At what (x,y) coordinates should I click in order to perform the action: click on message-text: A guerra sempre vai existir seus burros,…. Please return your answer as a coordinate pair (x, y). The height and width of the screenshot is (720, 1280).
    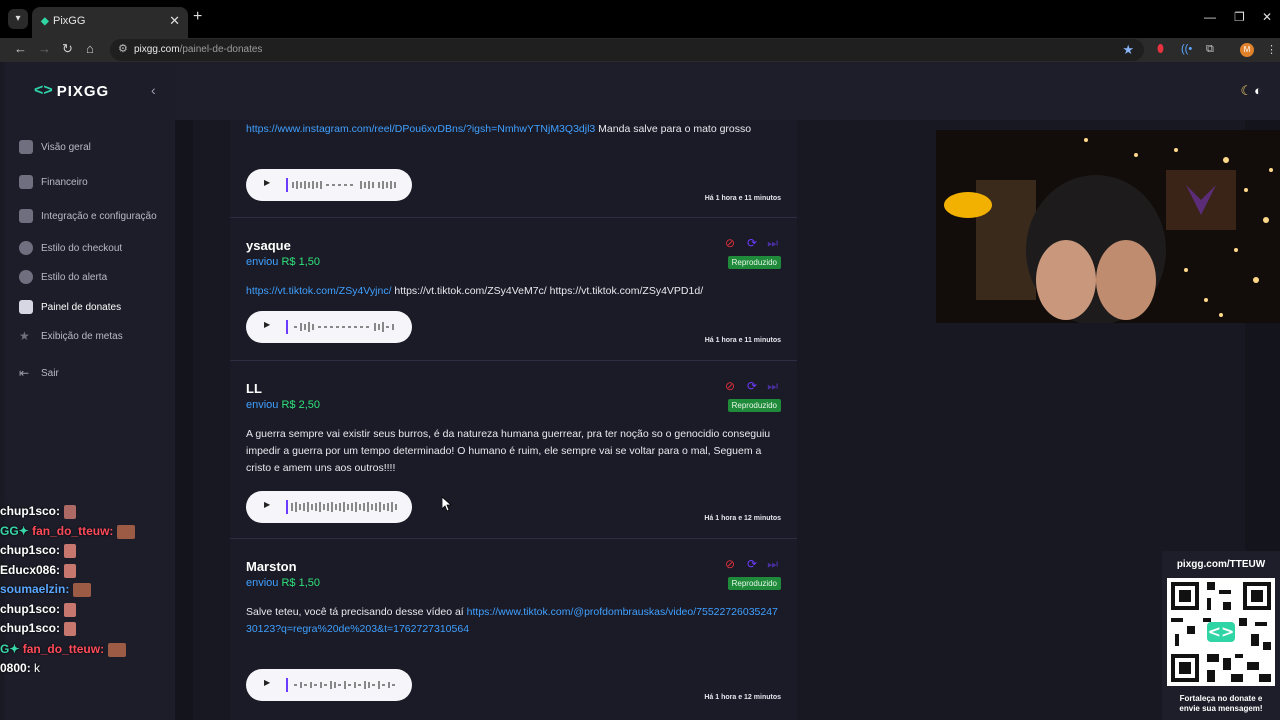
    Looking at the image, I should click on (508, 451).